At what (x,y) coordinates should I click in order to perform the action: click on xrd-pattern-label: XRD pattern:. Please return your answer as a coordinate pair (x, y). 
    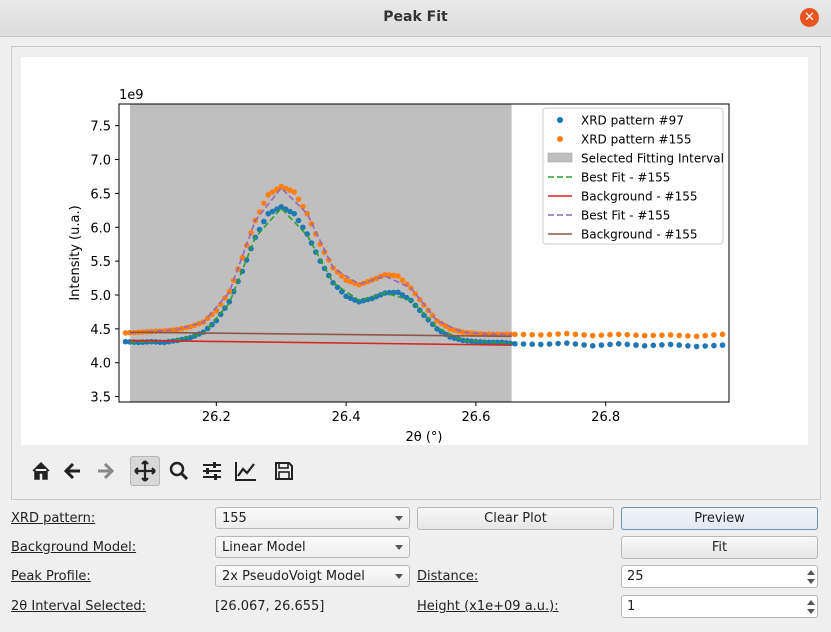
    Looking at the image, I should click on (53, 518).